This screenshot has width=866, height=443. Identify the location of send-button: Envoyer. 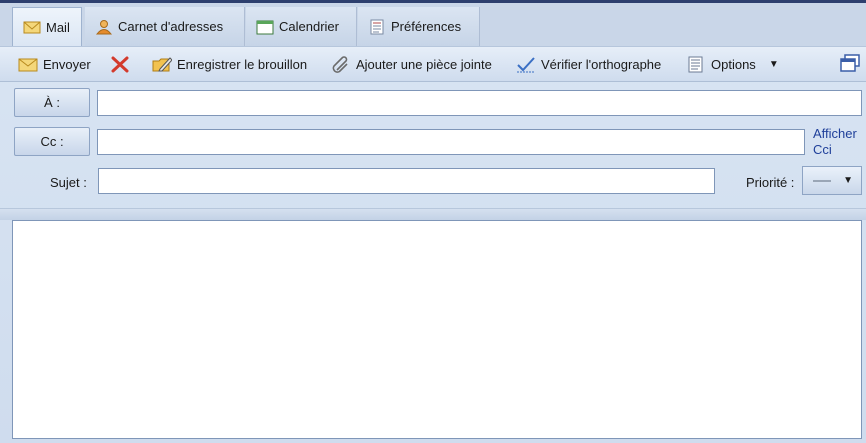
(54, 64).